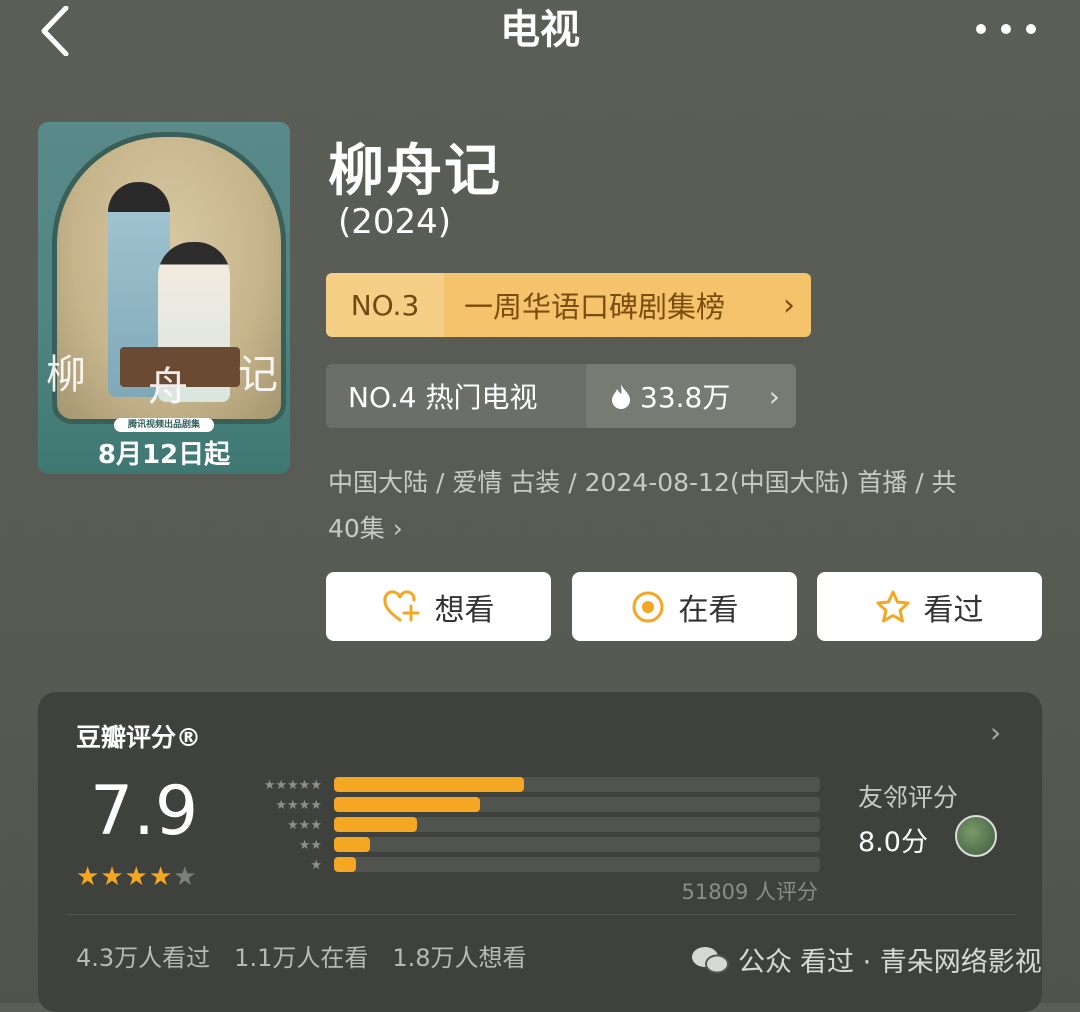 The height and width of the screenshot is (1012, 1080). What do you see at coordinates (298, 805) in the screenshot?
I see `star-level-4: ★★★★` at bounding box center [298, 805].